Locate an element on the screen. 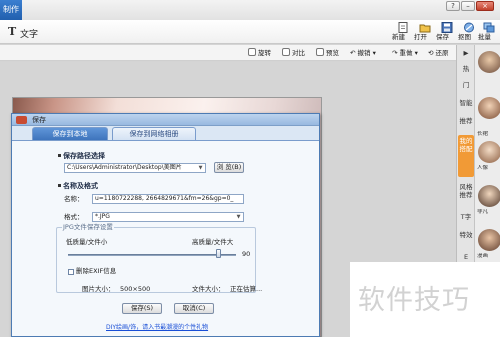  save-confirm-button: 保存(S) is located at coordinates (142, 308).